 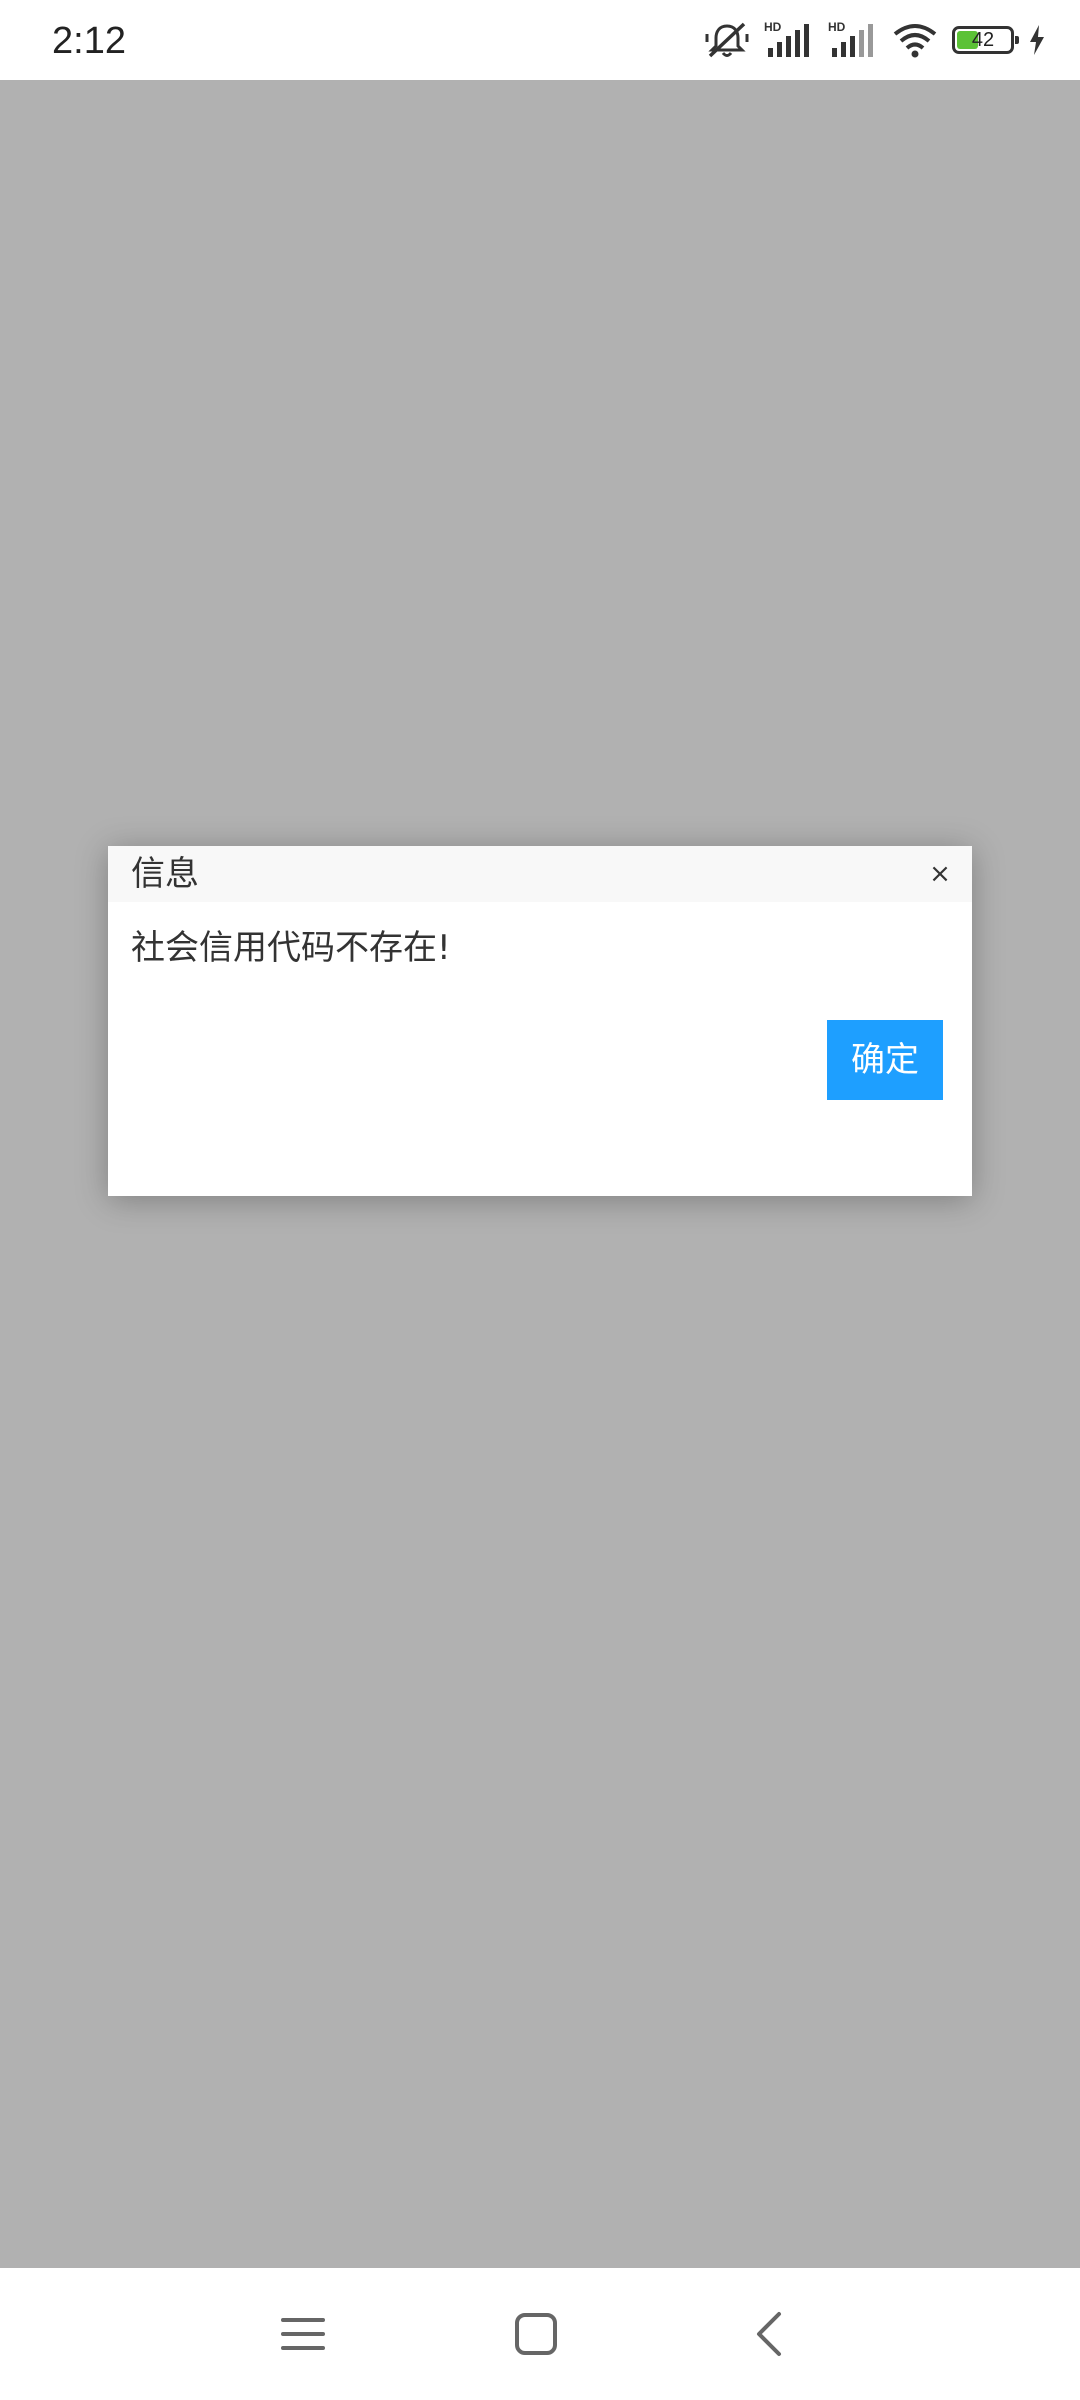 I want to click on navigation-bar, so click(x=540, y=2334).